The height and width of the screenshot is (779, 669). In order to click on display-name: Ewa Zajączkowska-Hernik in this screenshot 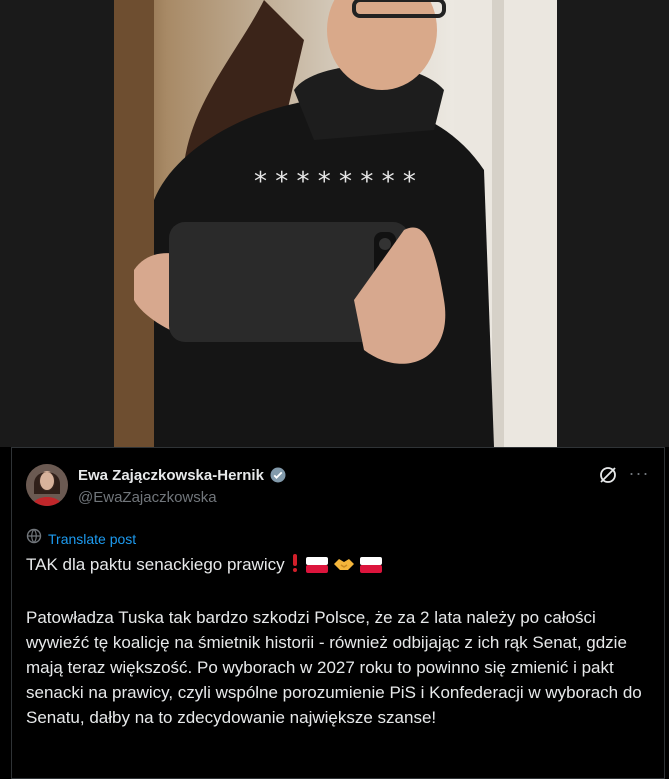, I will do `click(171, 475)`.